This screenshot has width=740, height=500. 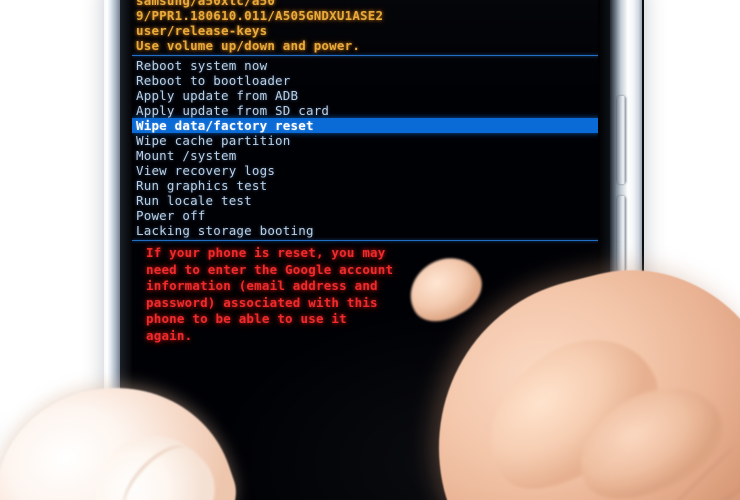 I want to click on menu-item-view-recovery-logs: View recovery logs, so click(x=366, y=170).